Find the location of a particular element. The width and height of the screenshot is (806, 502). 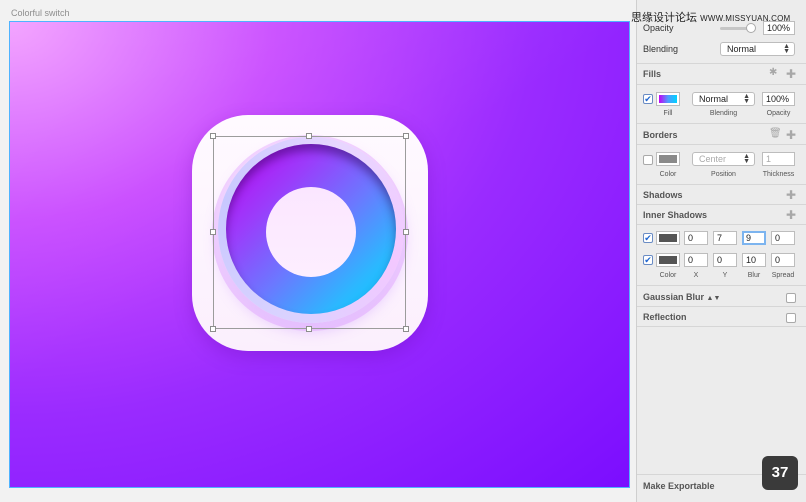

inner-shadow-2-x-input: 0 is located at coordinates (696, 260).